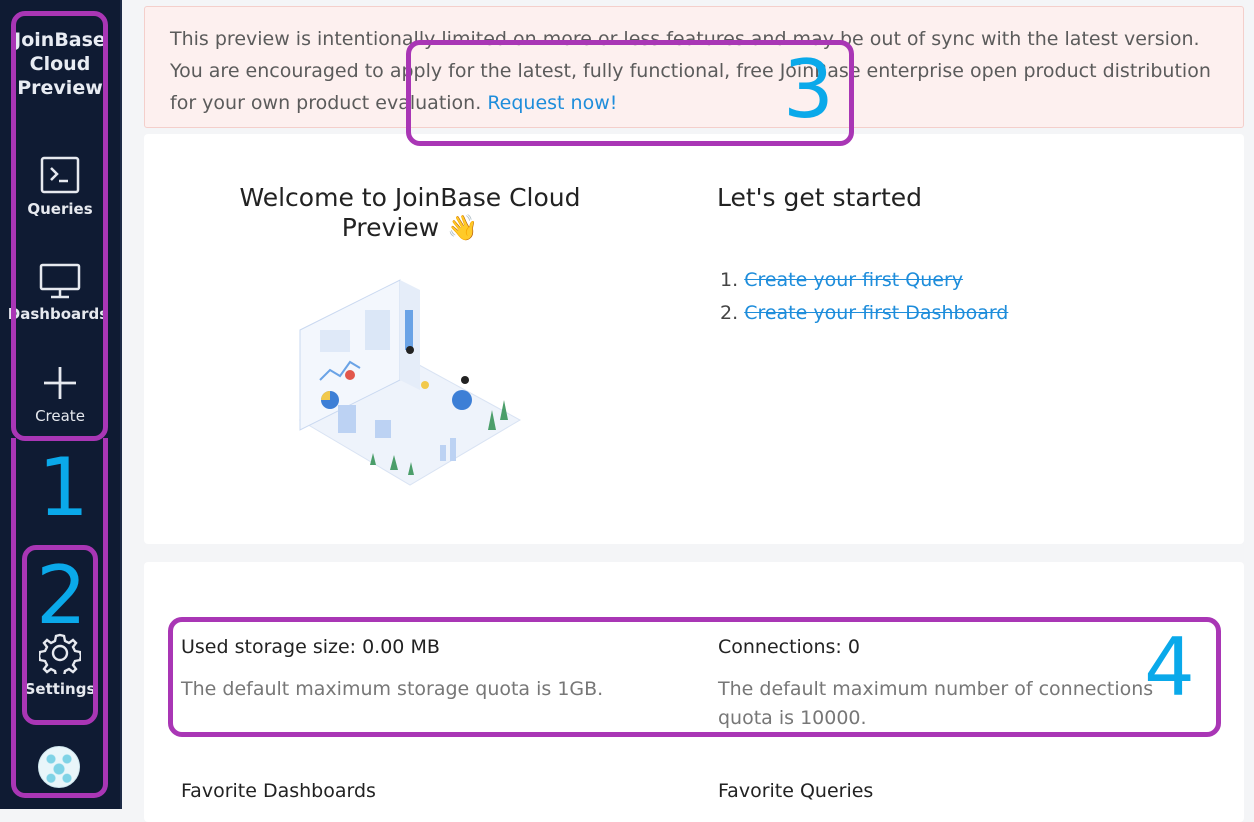  I want to click on create-first-query-link: Create your first Query, so click(853, 280).